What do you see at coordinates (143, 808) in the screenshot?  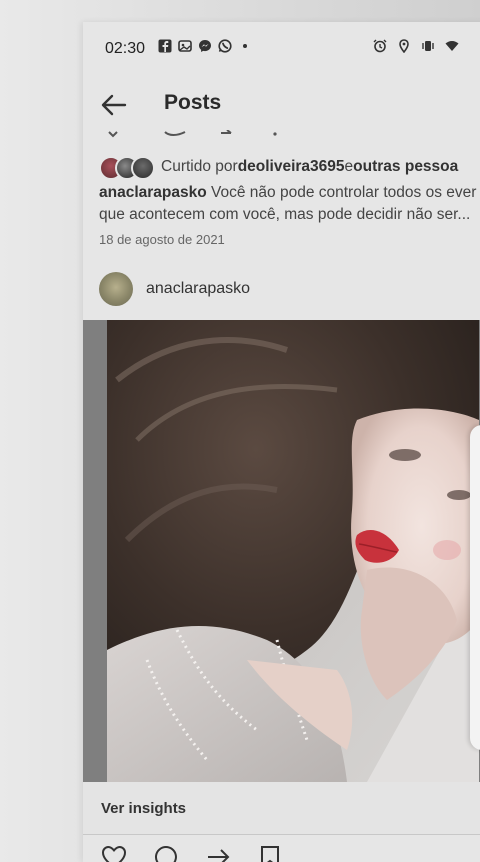 I see `view-insights-link: Ver insights` at bounding box center [143, 808].